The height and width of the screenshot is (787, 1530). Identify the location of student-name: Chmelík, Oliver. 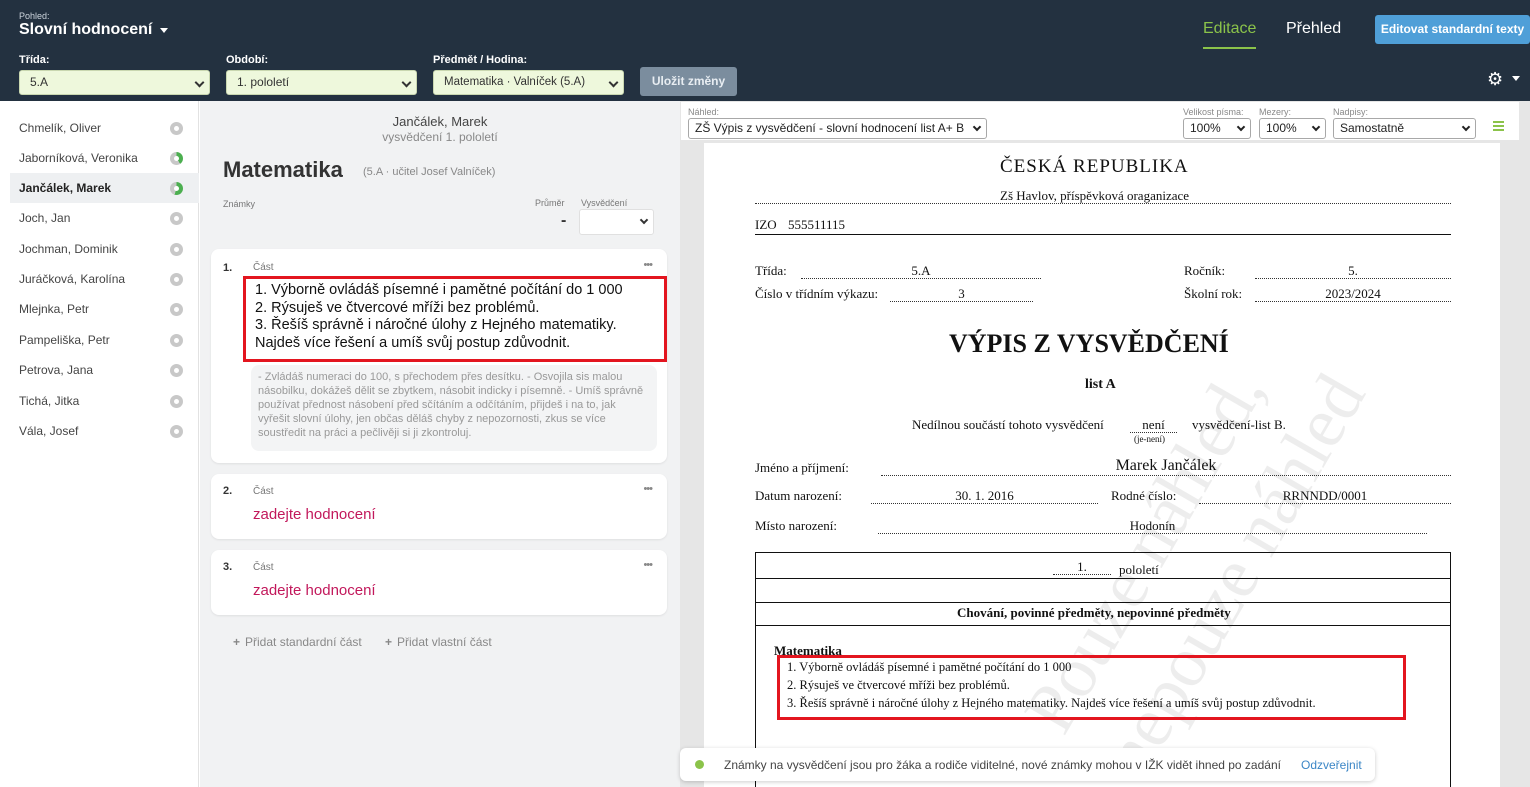
(60, 128).